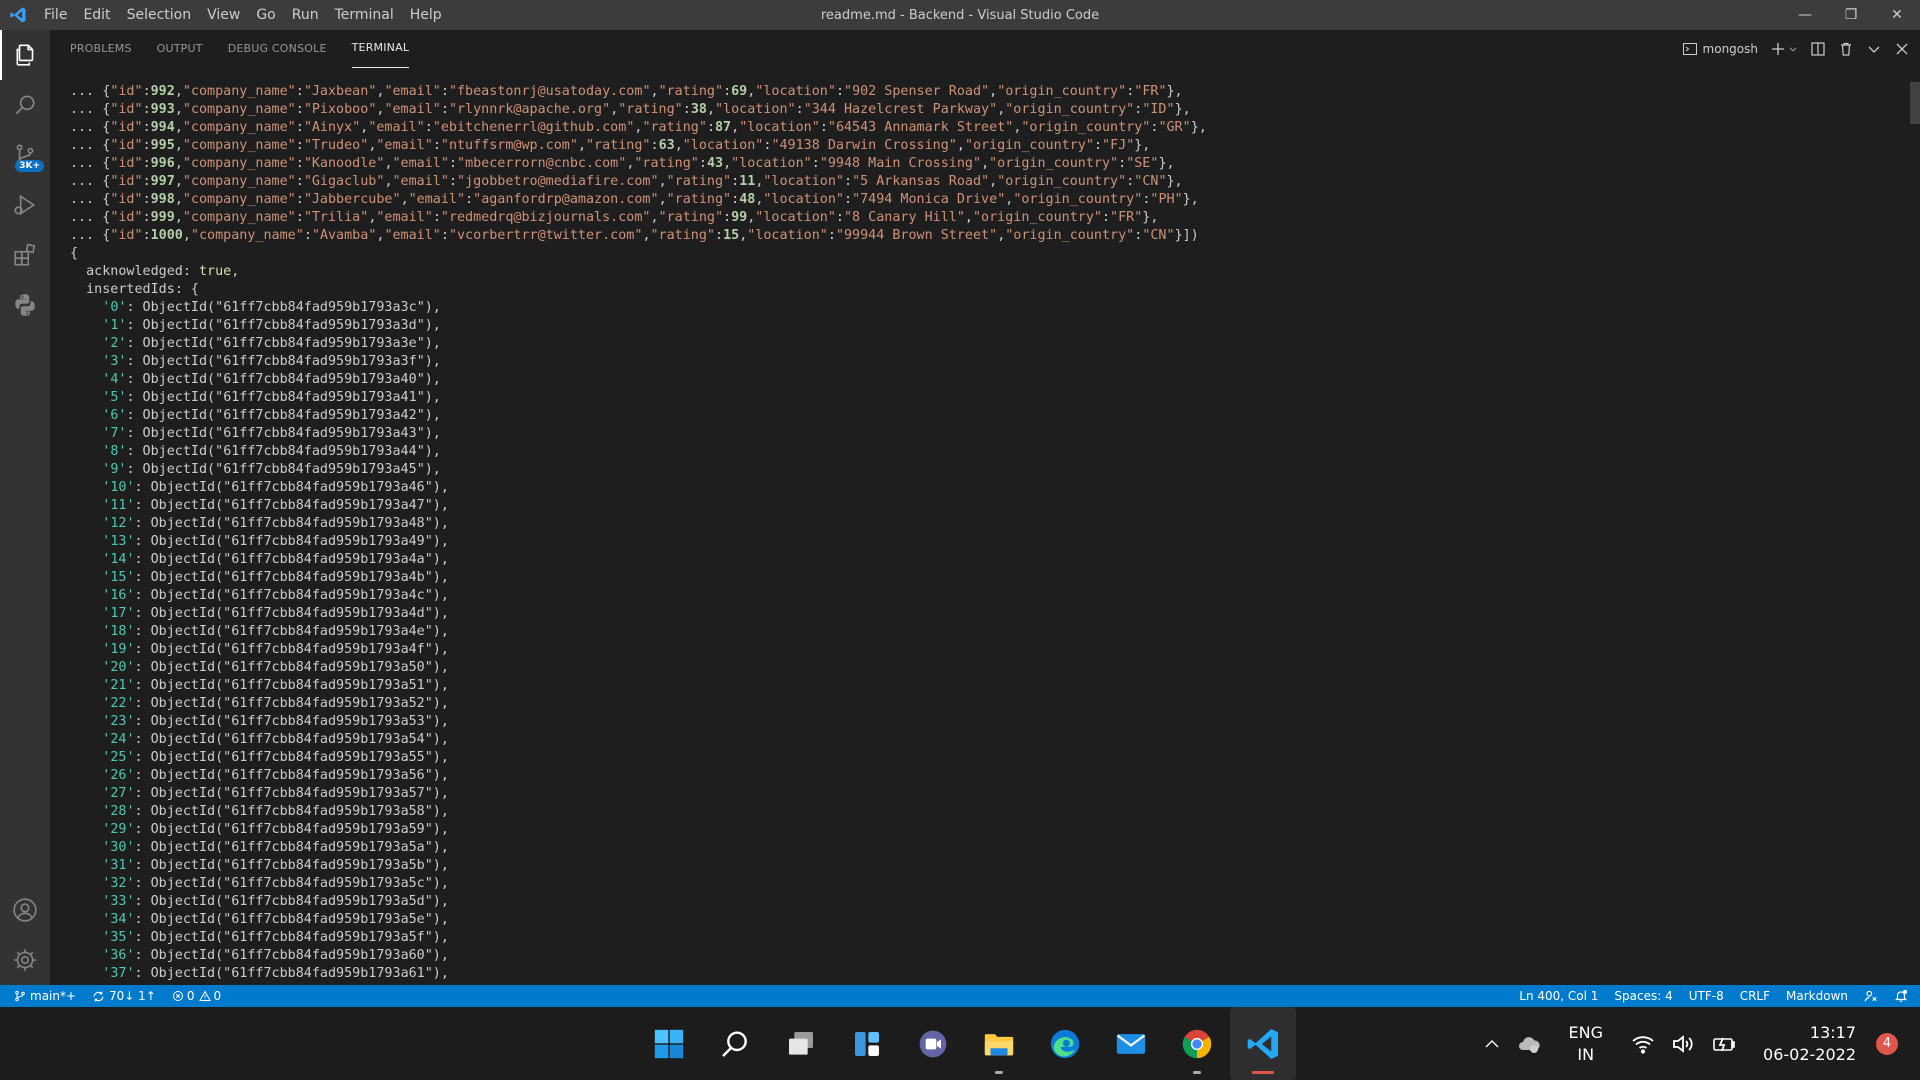  What do you see at coordinates (1643, 1044) in the screenshot?
I see `wifi-icon` at bounding box center [1643, 1044].